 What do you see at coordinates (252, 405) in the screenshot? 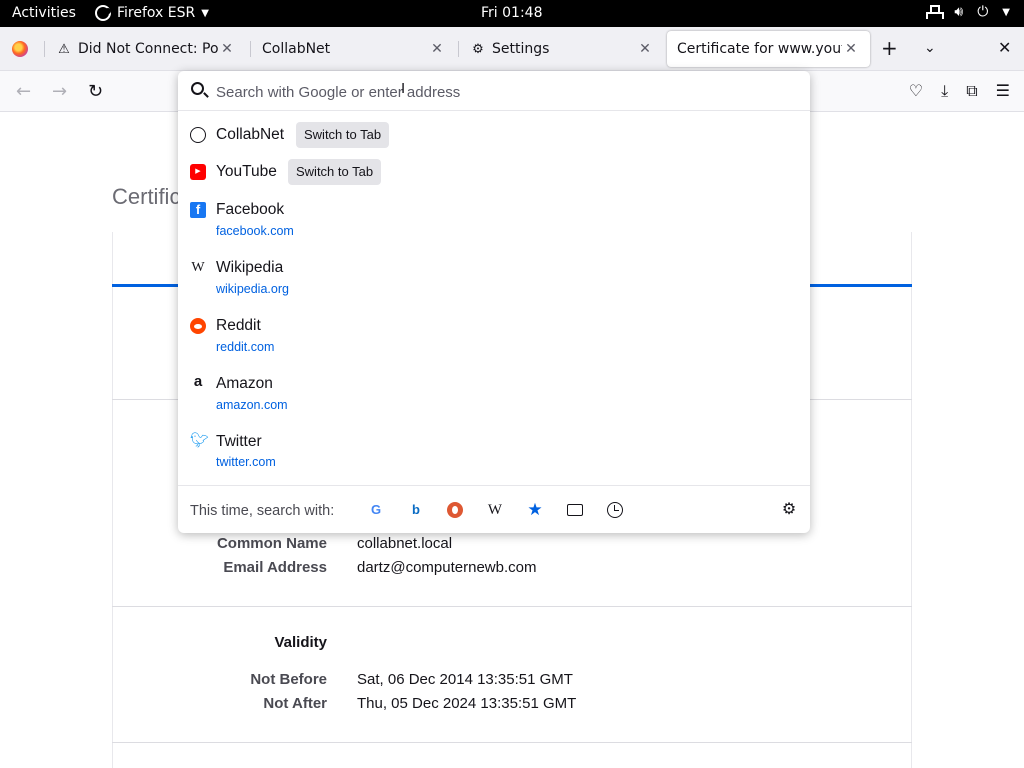
I see `result-url: amazon.com` at bounding box center [252, 405].